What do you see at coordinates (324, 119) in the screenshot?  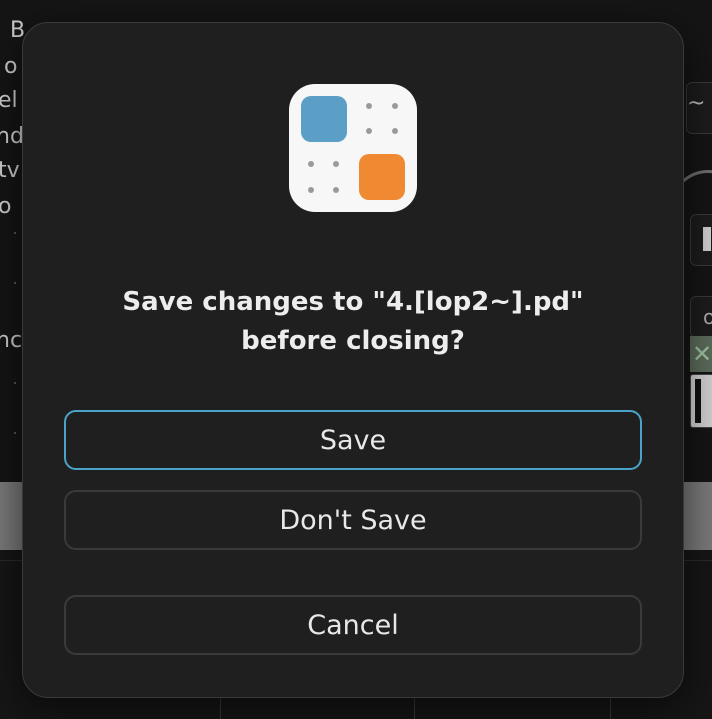 I see `icon-blue-tile` at bounding box center [324, 119].